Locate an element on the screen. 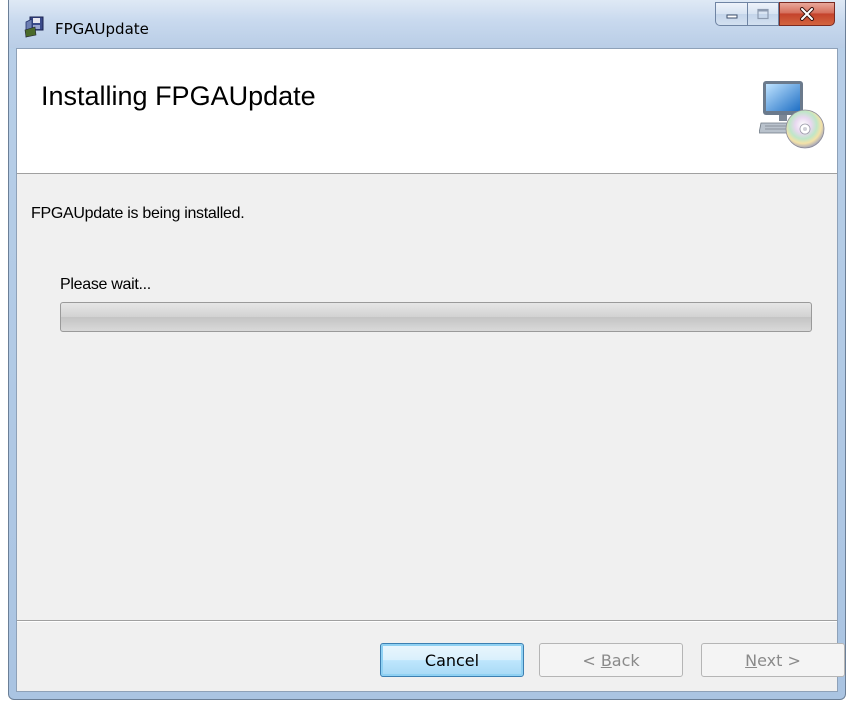  next-button: Next > is located at coordinates (773, 660).